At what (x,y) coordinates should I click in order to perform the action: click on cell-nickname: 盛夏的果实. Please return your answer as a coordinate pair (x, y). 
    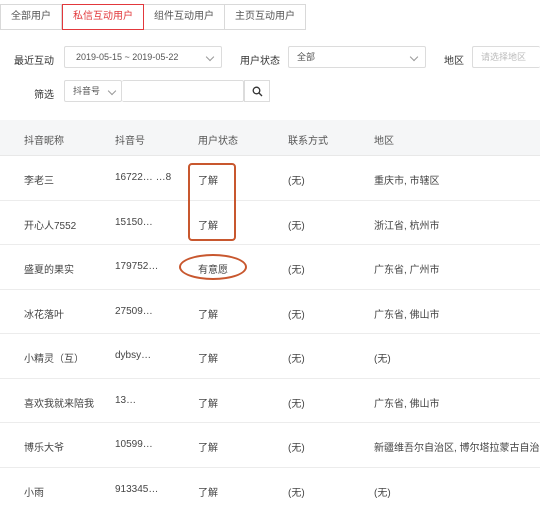
    Looking at the image, I should click on (49, 270).